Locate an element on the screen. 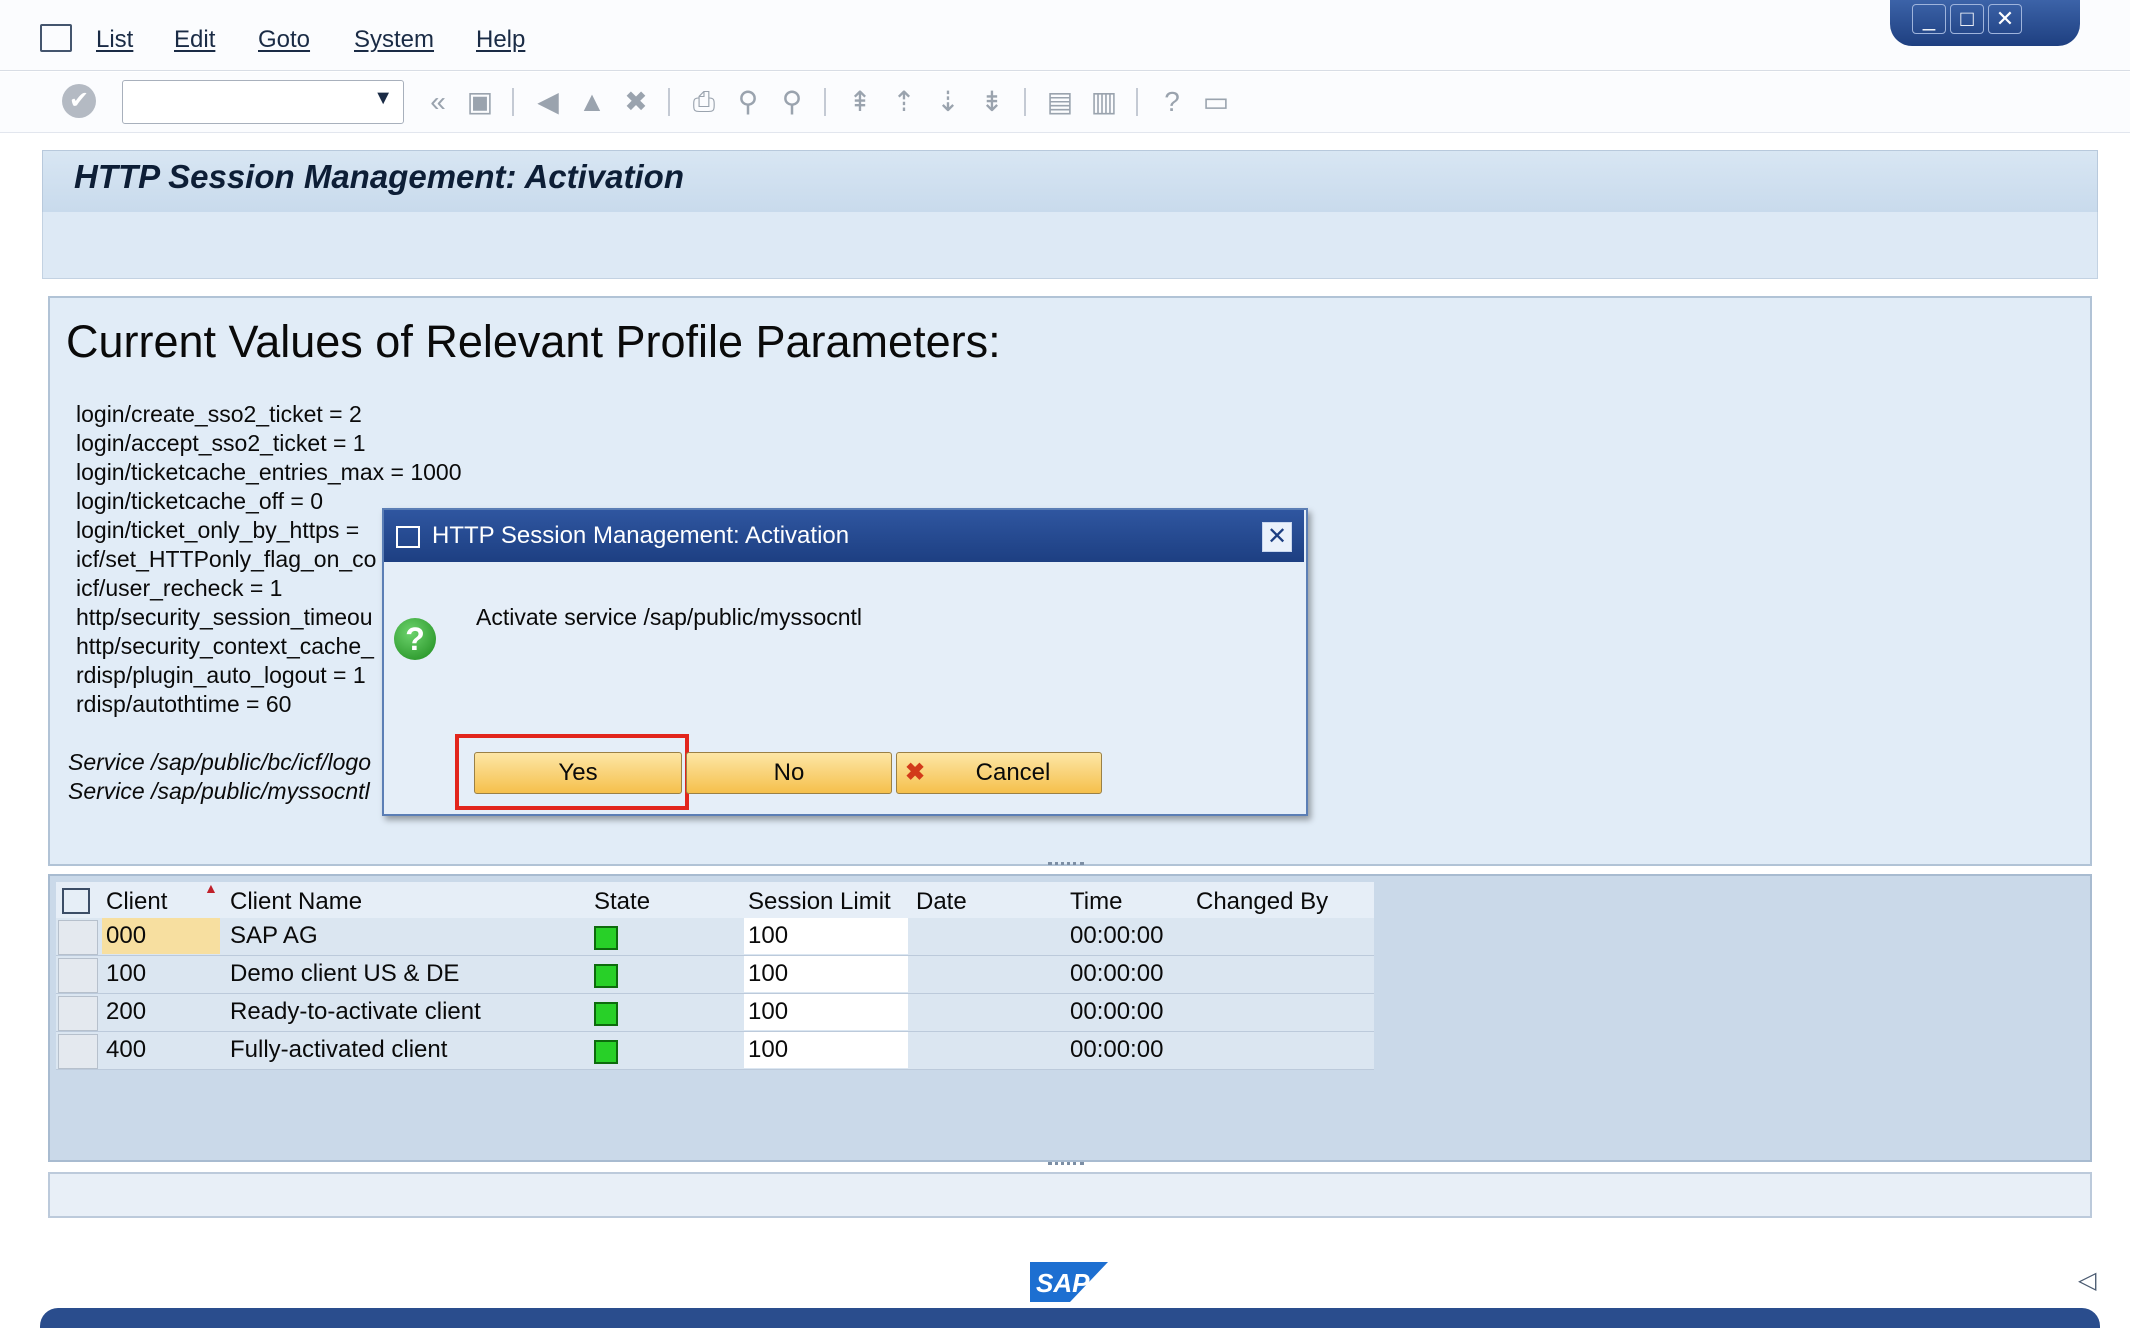 The height and width of the screenshot is (1328, 2130). col-header-client: Client is located at coordinates (136, 902).